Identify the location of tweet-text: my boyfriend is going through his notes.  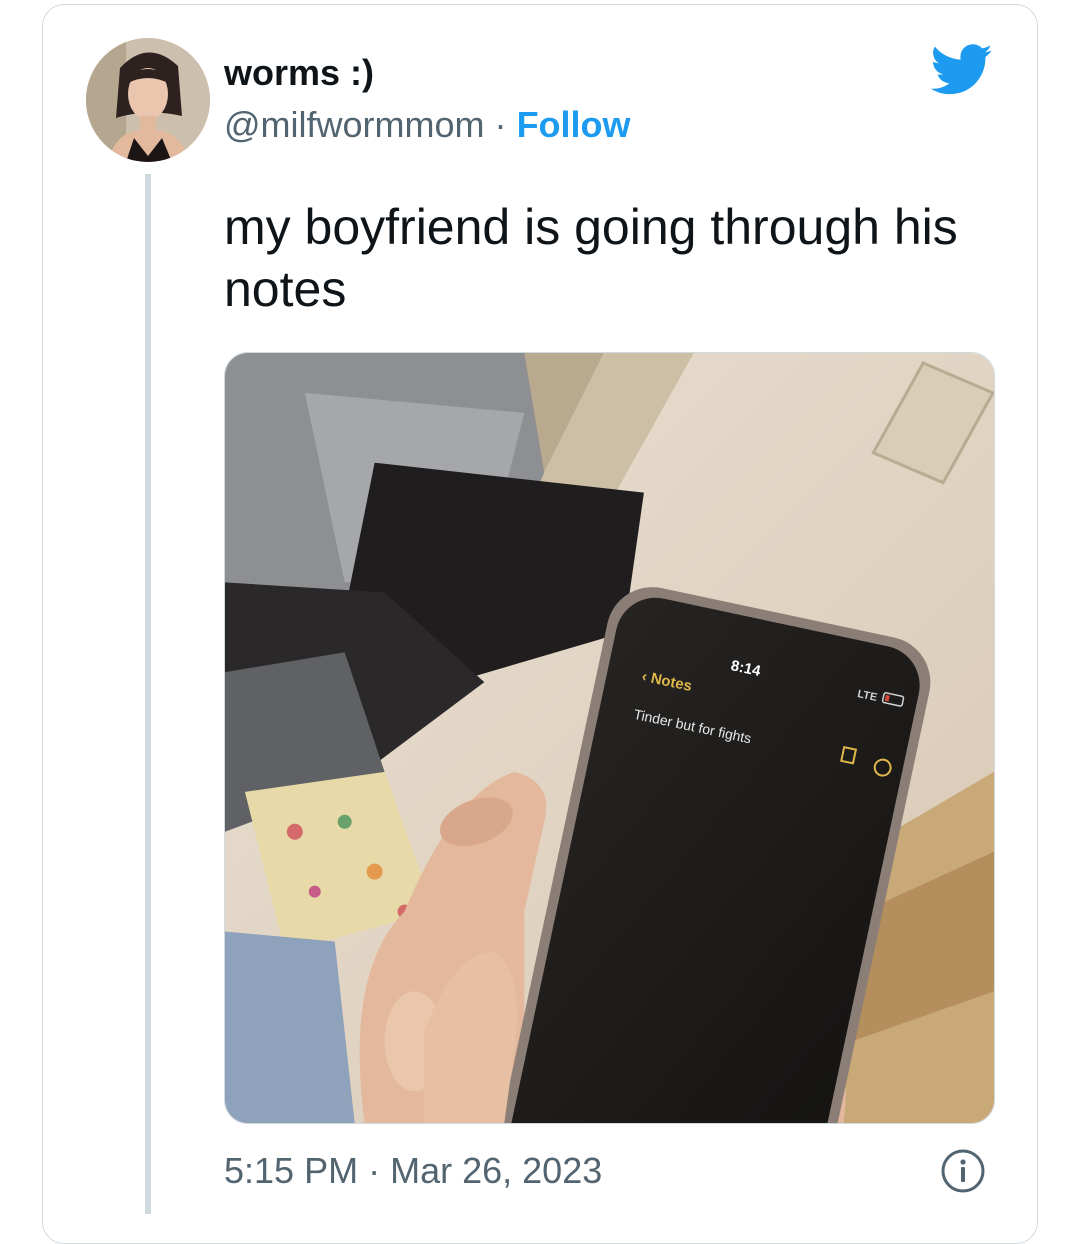
(591, 258).